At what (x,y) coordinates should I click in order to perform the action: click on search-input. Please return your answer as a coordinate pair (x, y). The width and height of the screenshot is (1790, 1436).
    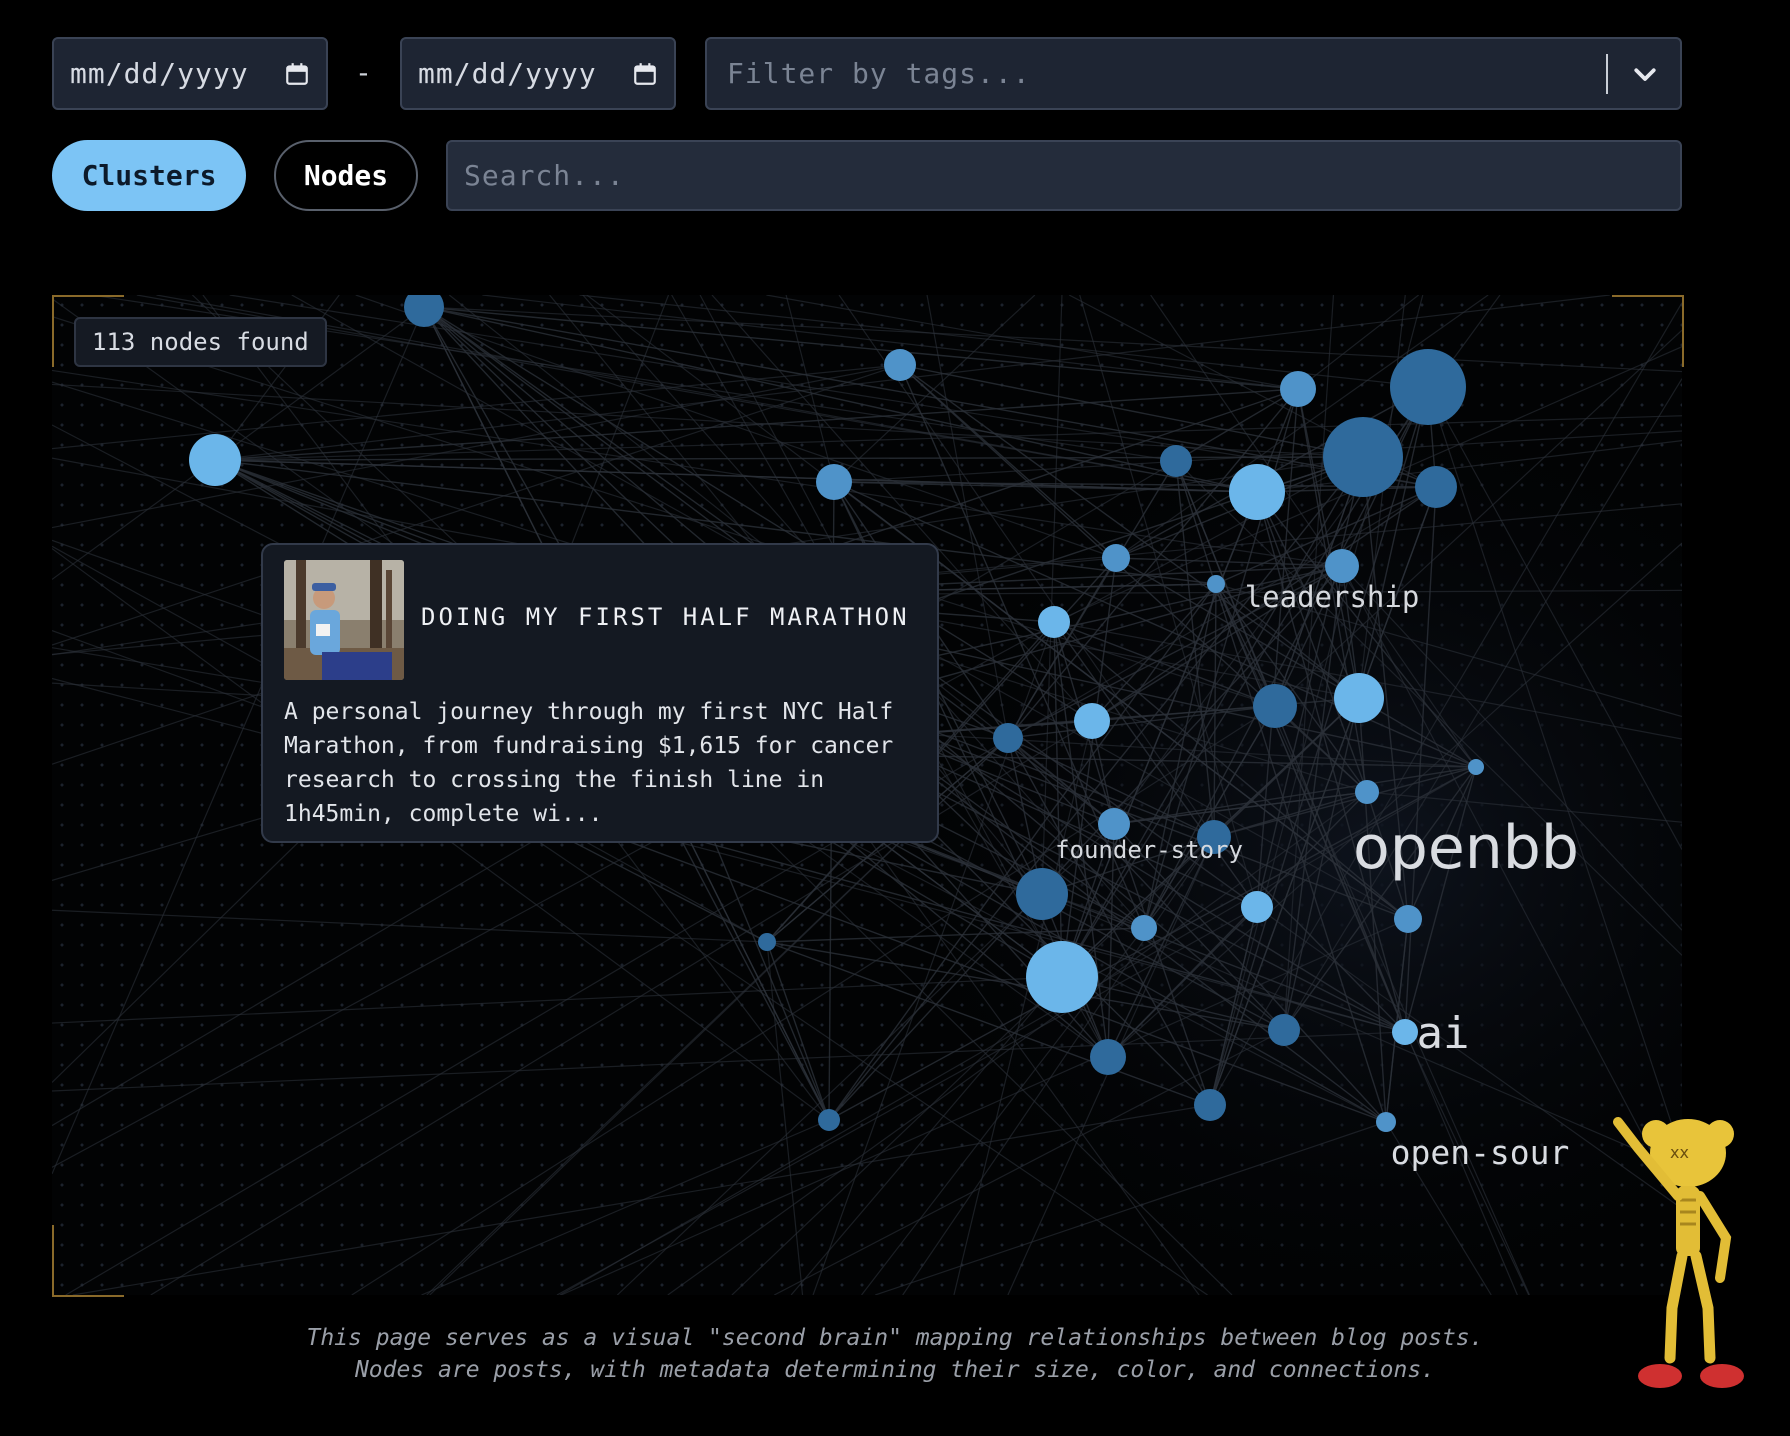
    Looking at the image, I should click on (1064, 175).